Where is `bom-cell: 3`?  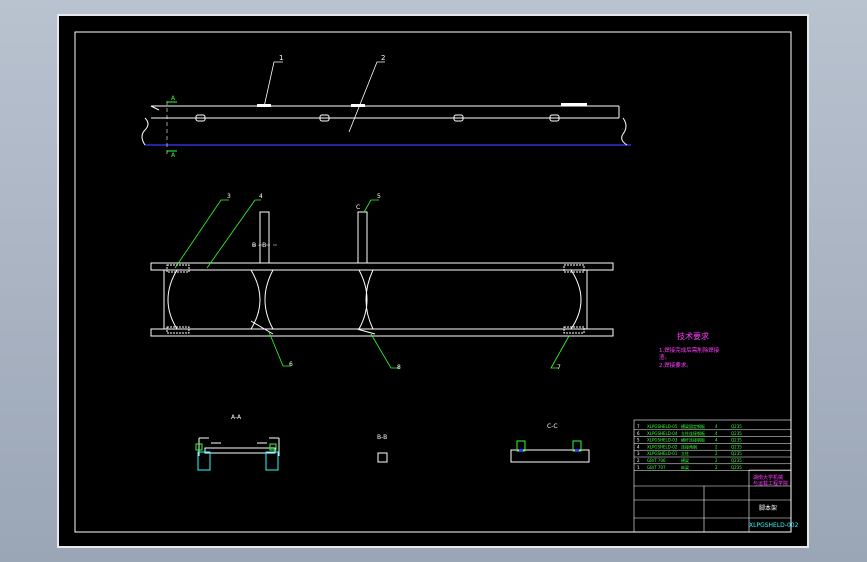 bom-cell: 3 is located at coordinates (638, 453).